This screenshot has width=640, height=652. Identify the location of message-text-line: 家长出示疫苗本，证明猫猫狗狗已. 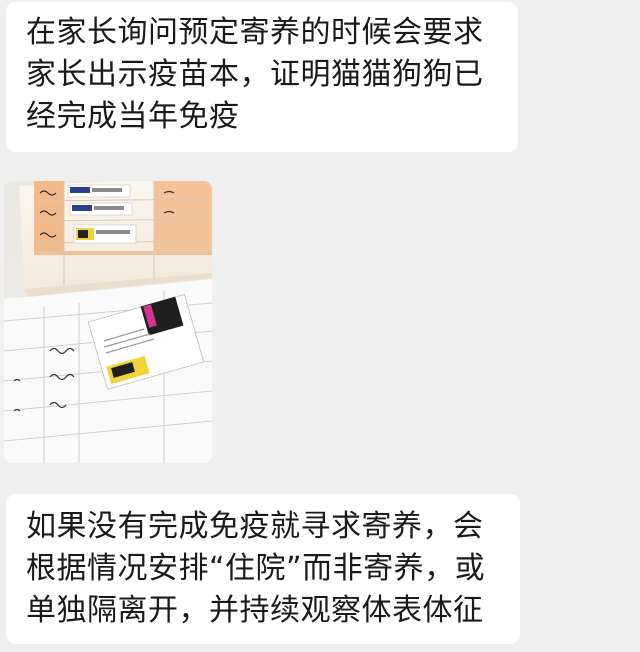
(255, 74).